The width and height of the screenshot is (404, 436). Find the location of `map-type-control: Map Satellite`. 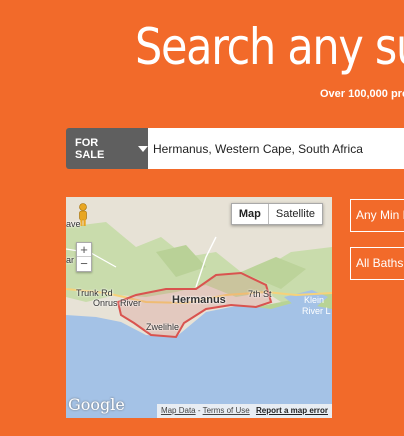

map-type-control: Map Satellite is located at coordinates (276, 214).